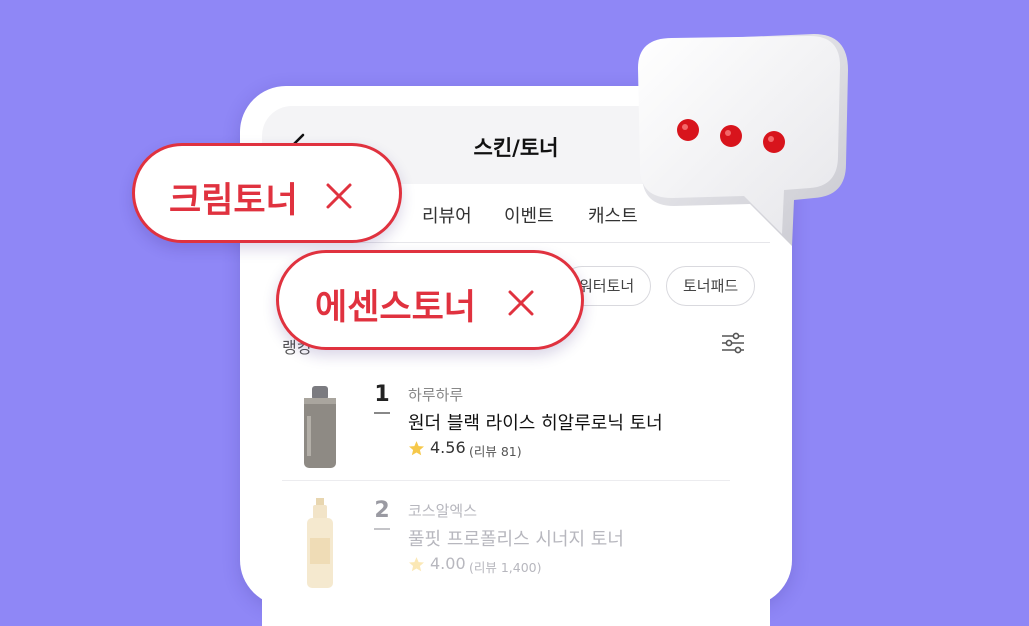  What do you see at coordinates (613, 215) in the screenshot?
I see `tab-cast: 캐스트` at bounding box center [613, 215].